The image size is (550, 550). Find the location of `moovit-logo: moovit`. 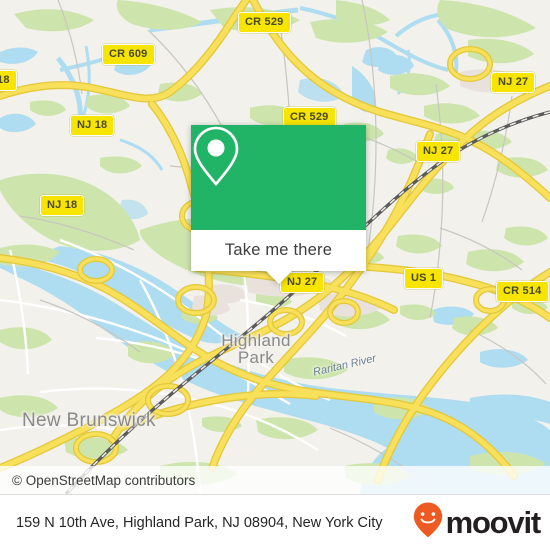

moovit-logo: moovit is located at coordinates (477, 522).